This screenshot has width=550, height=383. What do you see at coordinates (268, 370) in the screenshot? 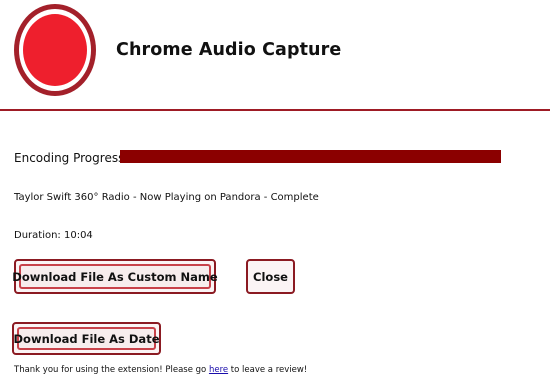
I see `review-message-suffix: to leave a review!` at bounding box center [268, 370].